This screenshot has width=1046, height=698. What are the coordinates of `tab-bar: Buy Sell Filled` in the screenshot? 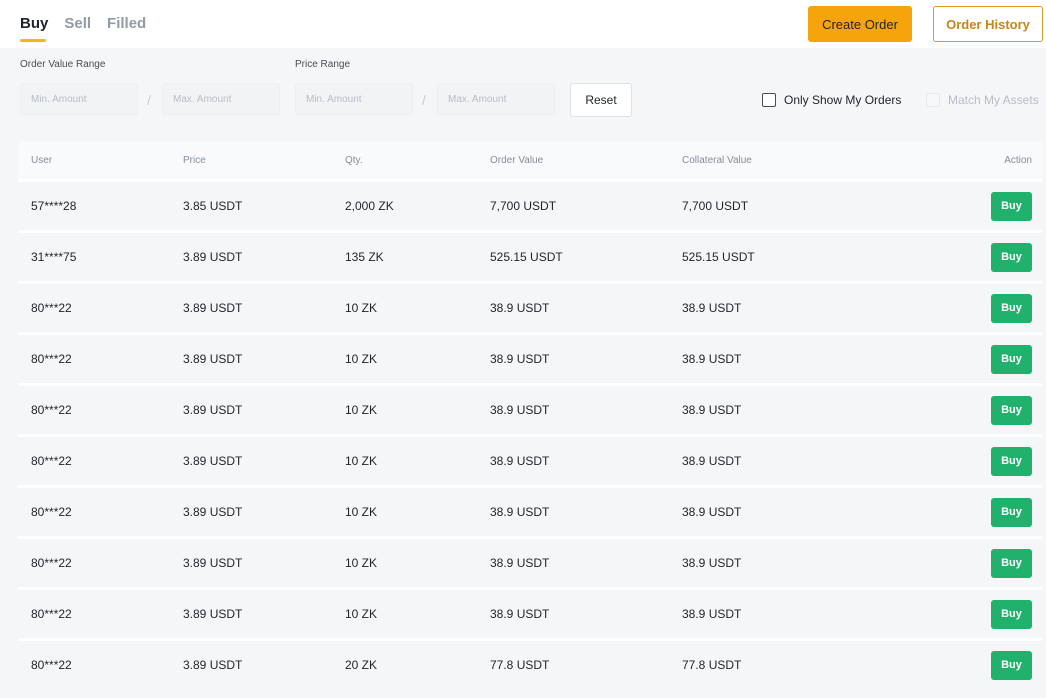 It's located at (91, 24).